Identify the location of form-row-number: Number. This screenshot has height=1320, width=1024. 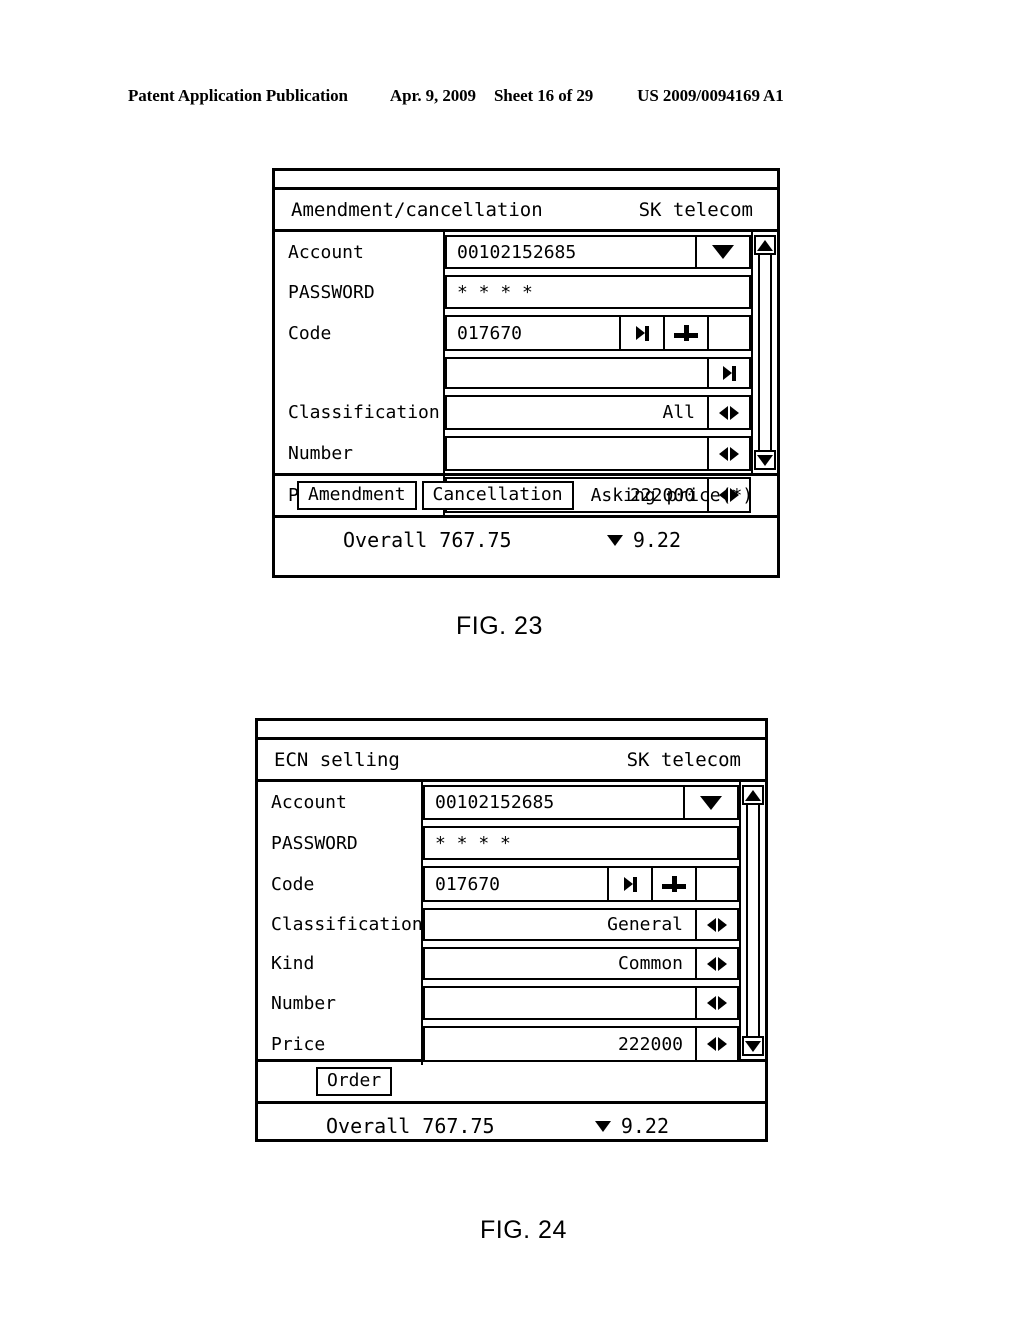
(498, 1003).